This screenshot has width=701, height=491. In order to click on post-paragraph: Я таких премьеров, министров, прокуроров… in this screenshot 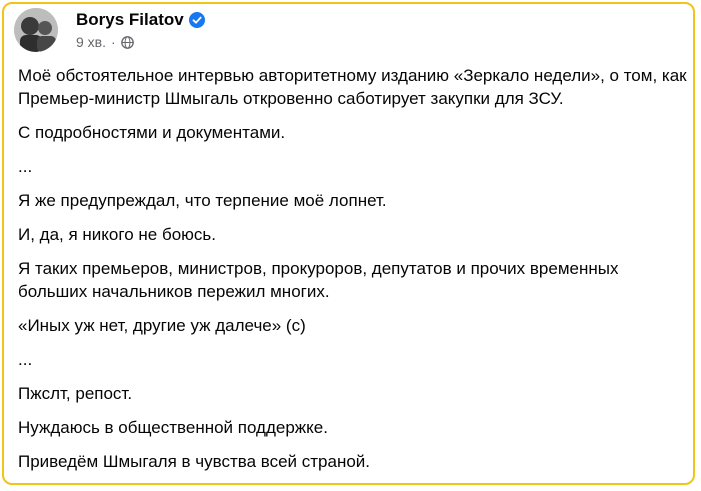, I will do `click(318, 280)`.